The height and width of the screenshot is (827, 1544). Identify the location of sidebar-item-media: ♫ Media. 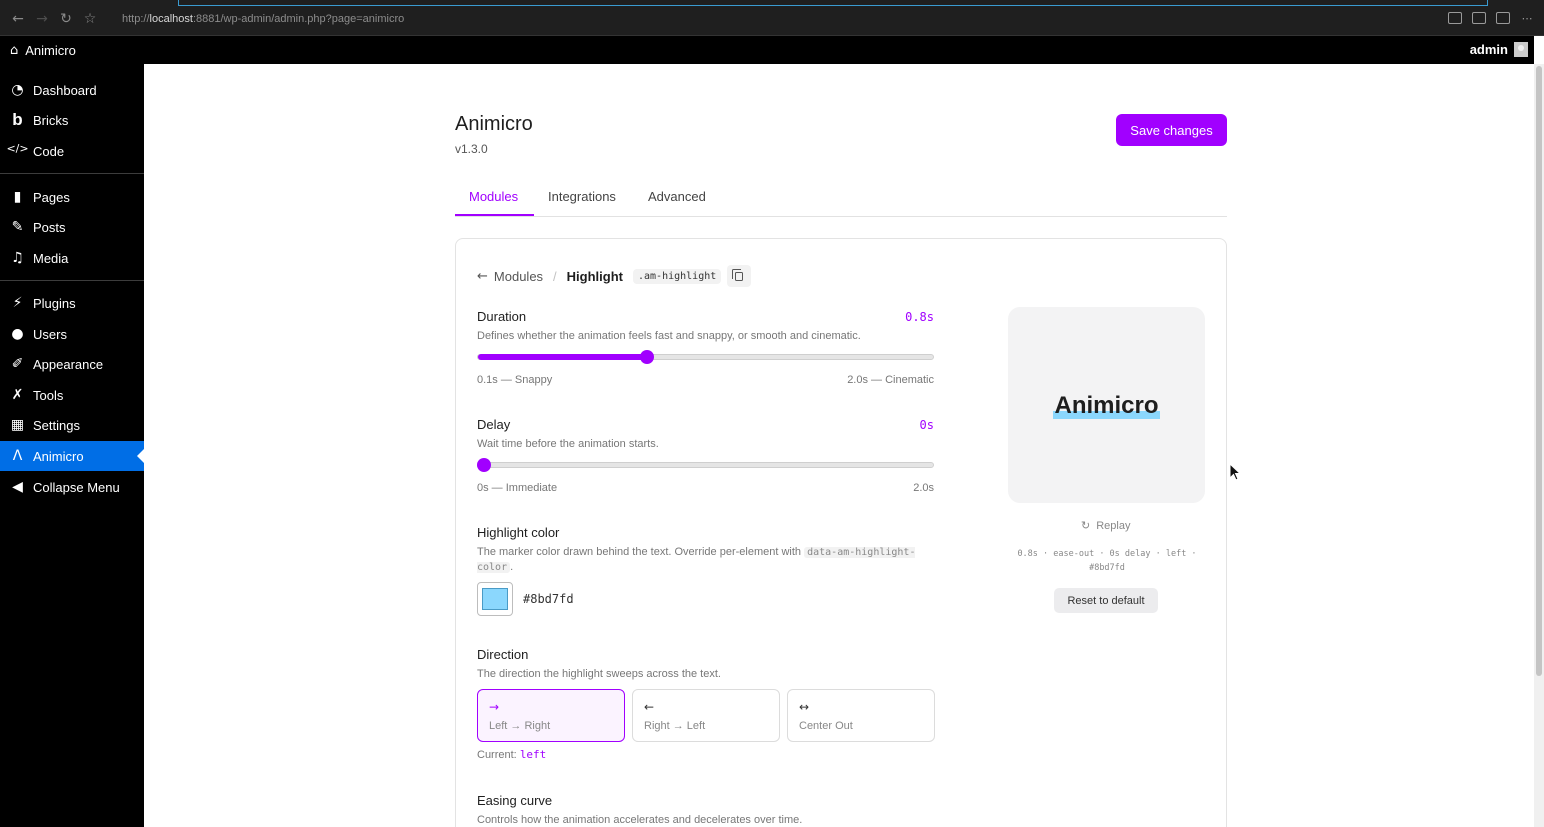
(72, 258).